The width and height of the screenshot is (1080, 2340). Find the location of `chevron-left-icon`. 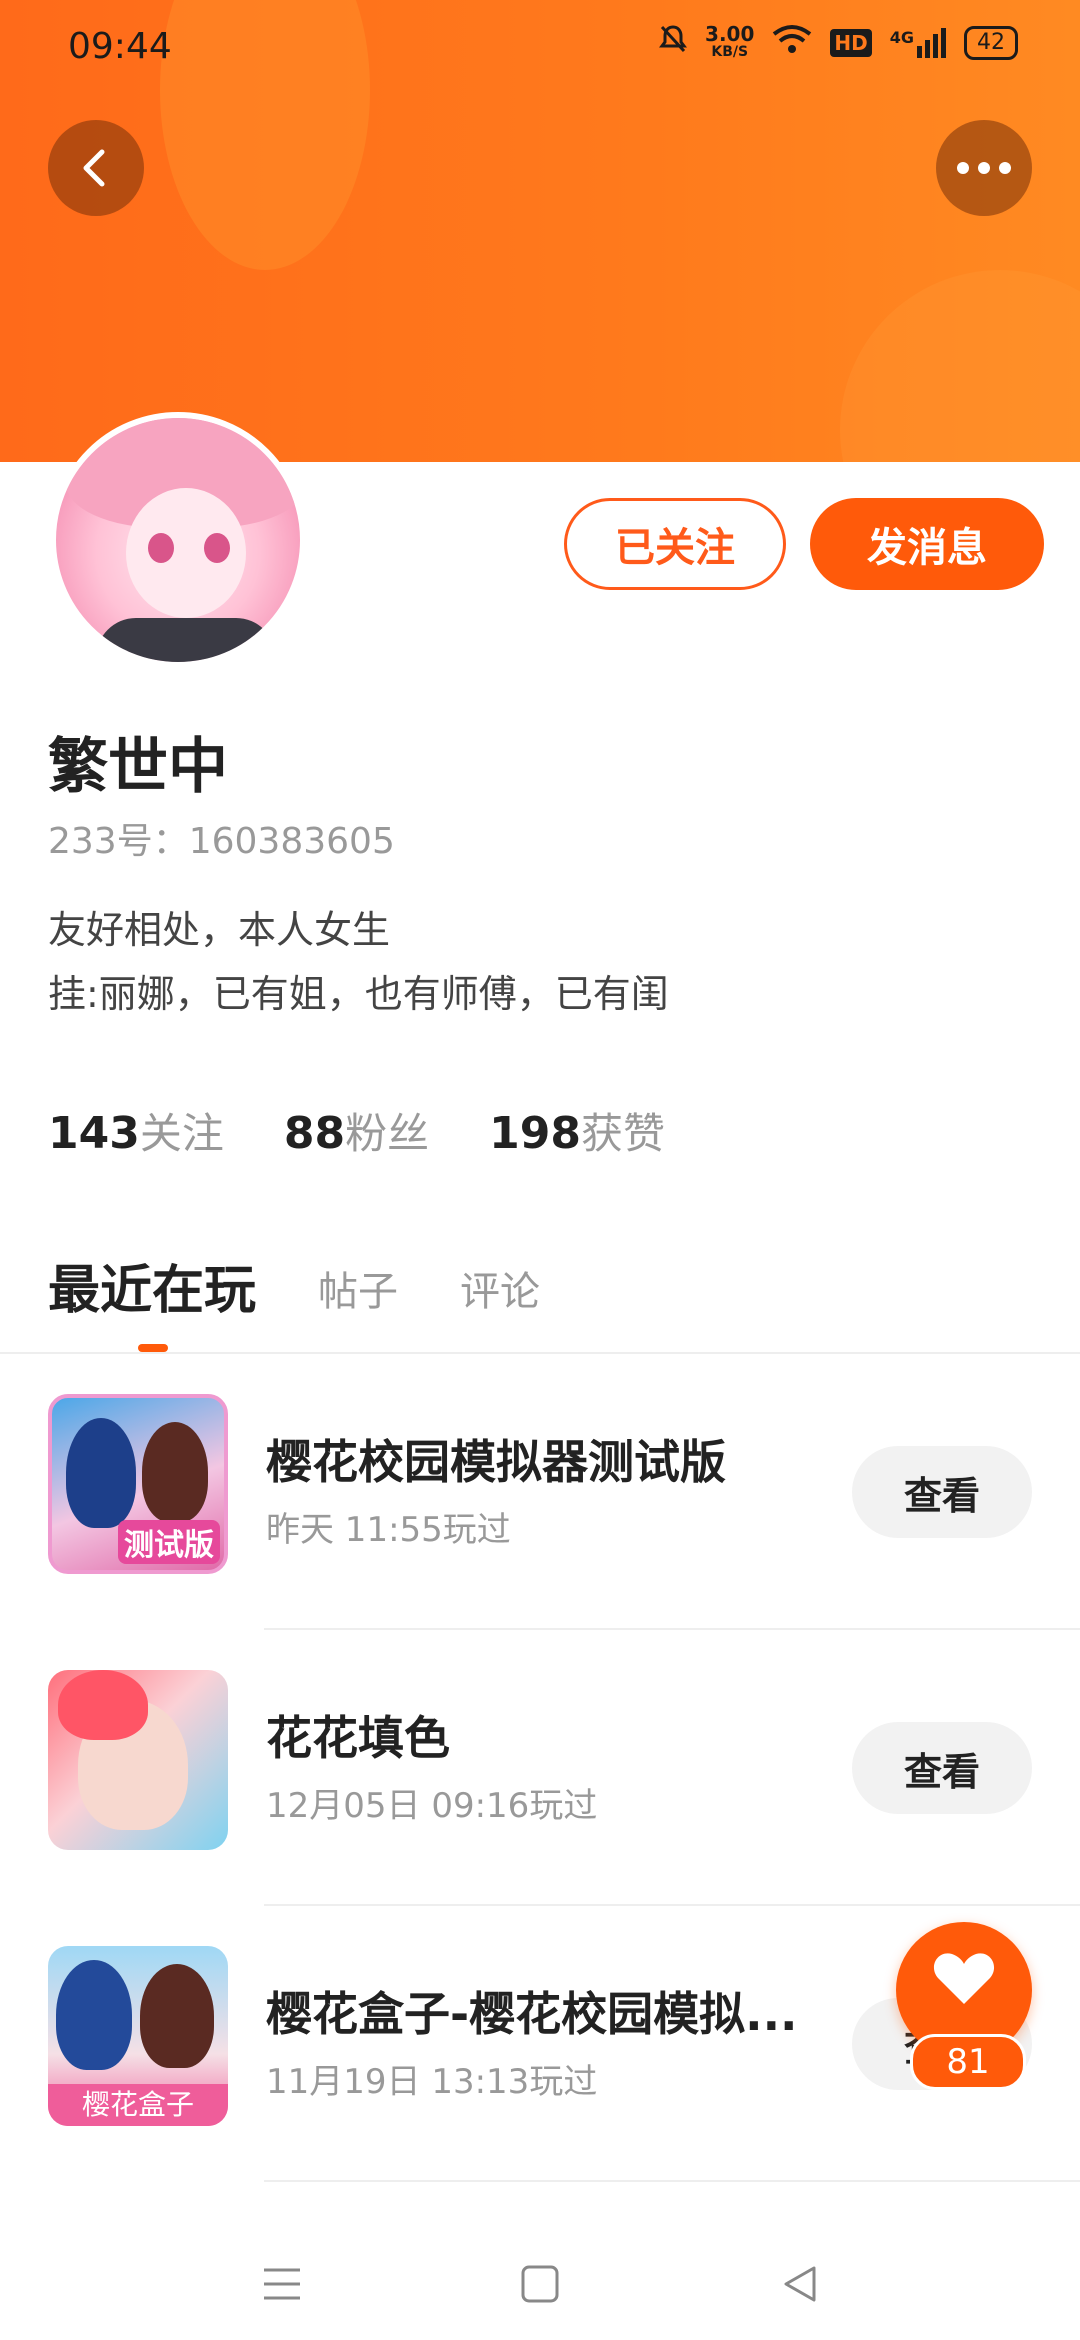

chevron-left-icon is located at coordinates (94, 168).